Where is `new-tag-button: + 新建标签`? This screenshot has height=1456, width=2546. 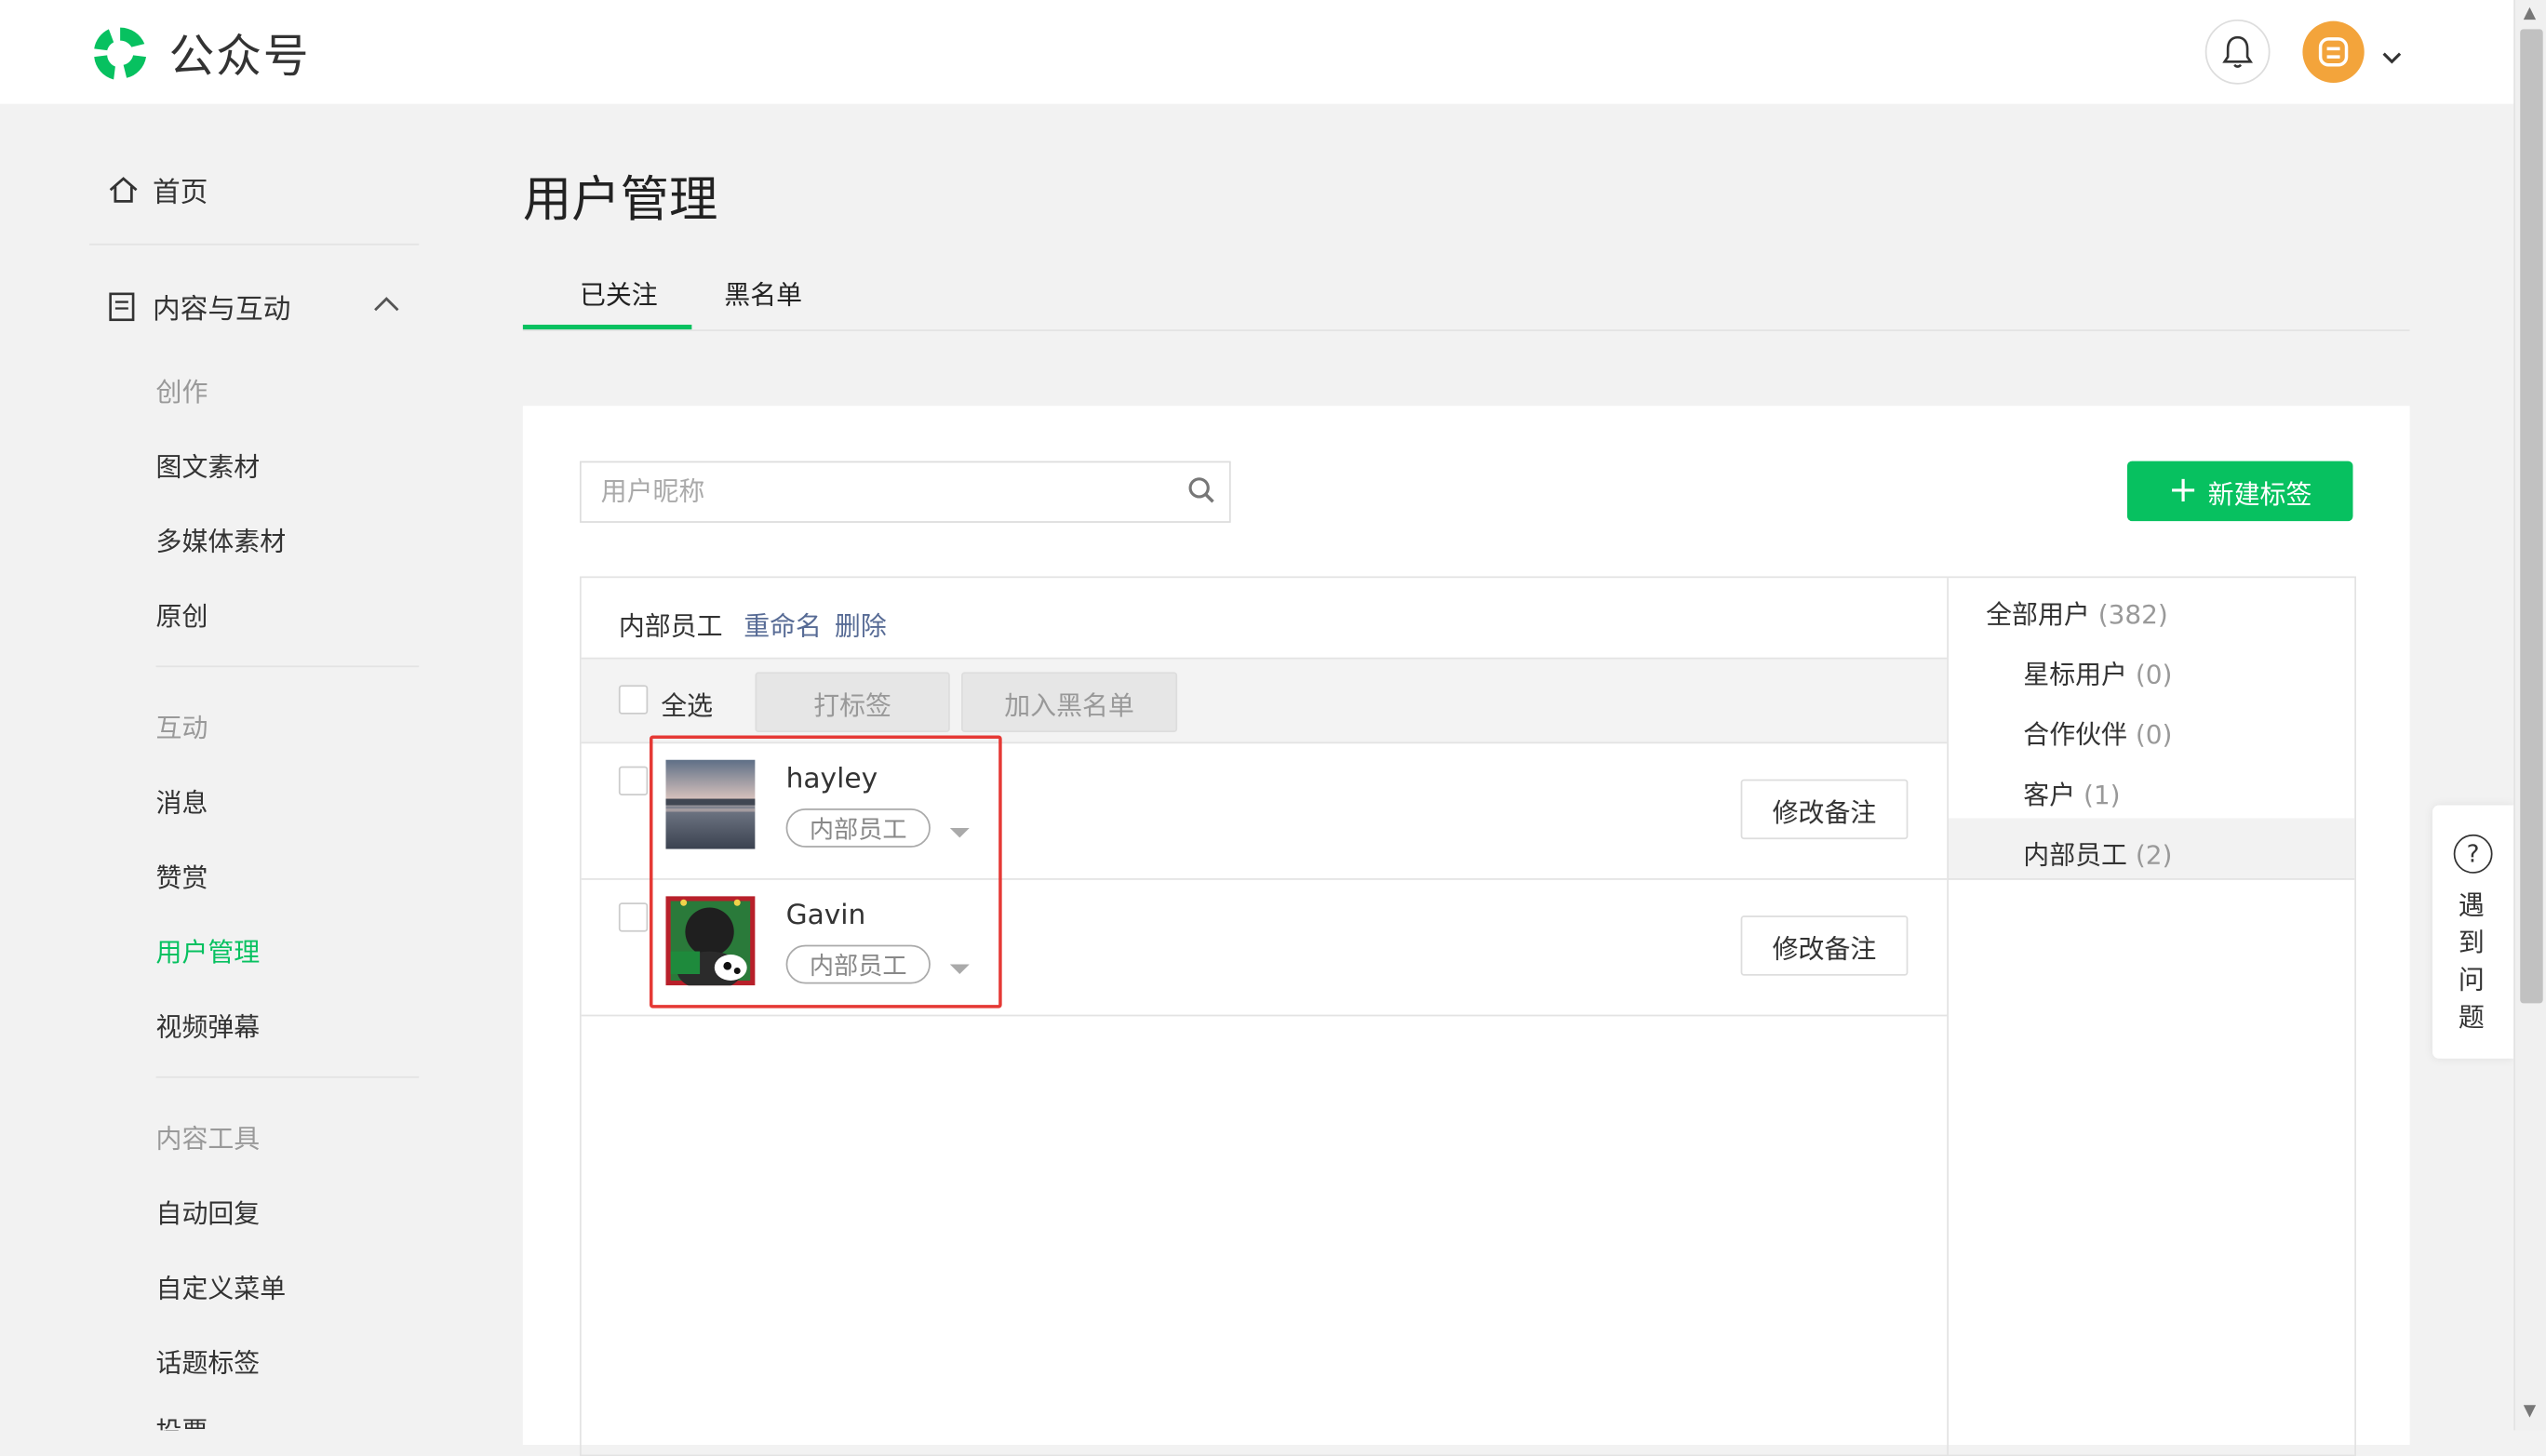 new-tag-button: + 新建标签 is located at coordinates (2239, 492).